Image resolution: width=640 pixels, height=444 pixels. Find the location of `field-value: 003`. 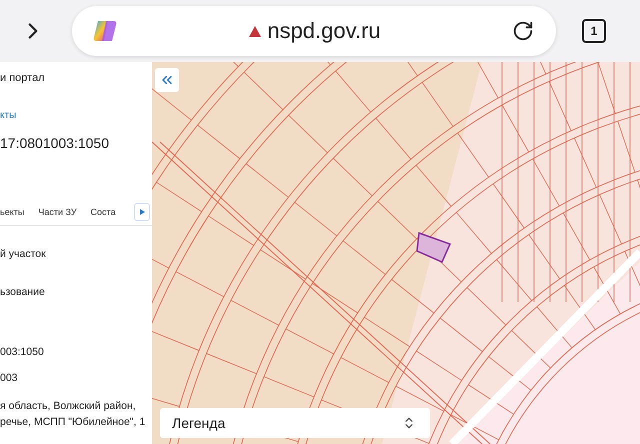

field-value: 003 is located at coordinates (9, 378).